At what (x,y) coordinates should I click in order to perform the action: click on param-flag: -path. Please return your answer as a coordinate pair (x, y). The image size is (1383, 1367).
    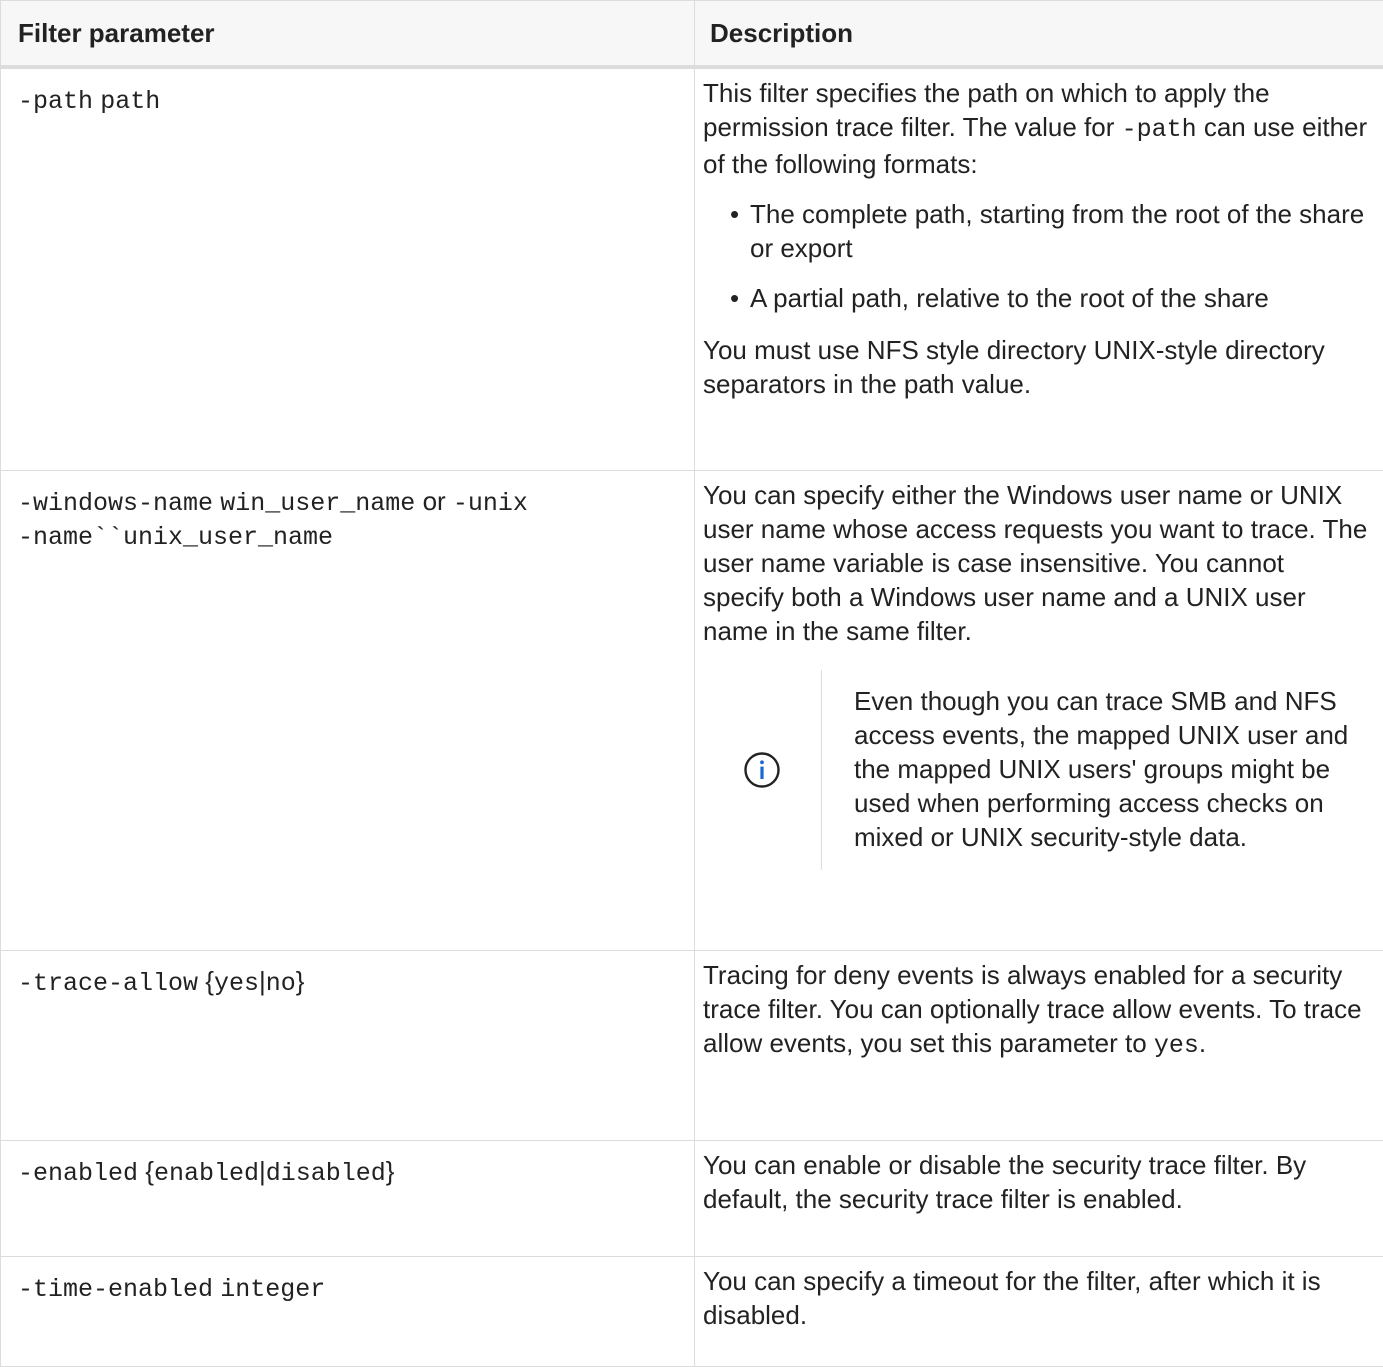
    Looking at the image, I should click on (55, 101).